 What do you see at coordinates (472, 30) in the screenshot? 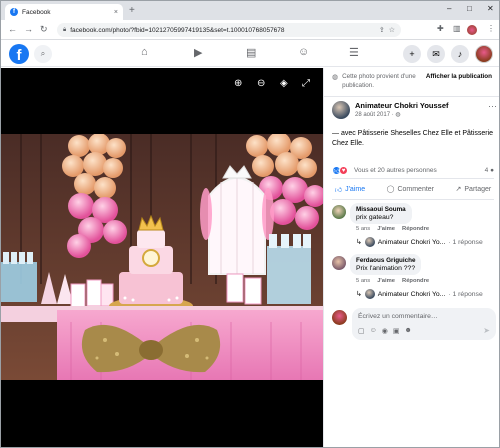
I see `profile-avatar` at bounding box center [472, 30].